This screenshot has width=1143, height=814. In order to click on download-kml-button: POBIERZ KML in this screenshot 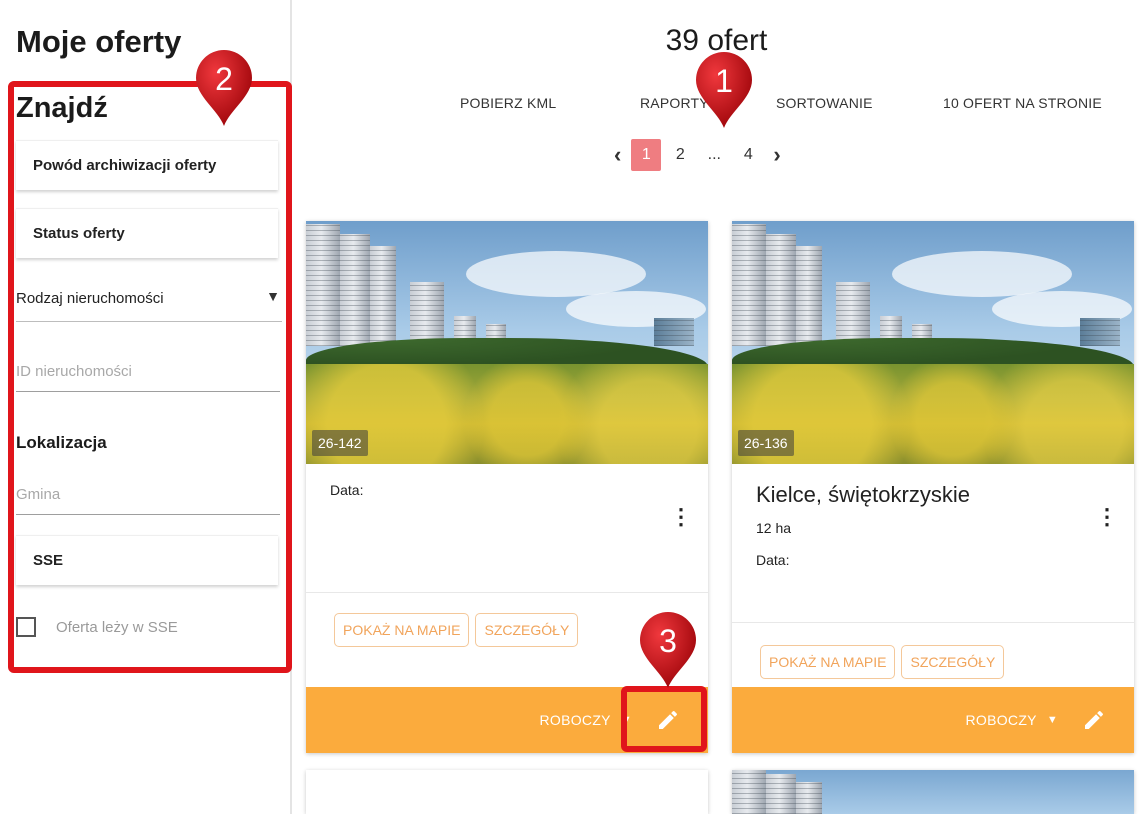, I will do `click(508, 103)`.